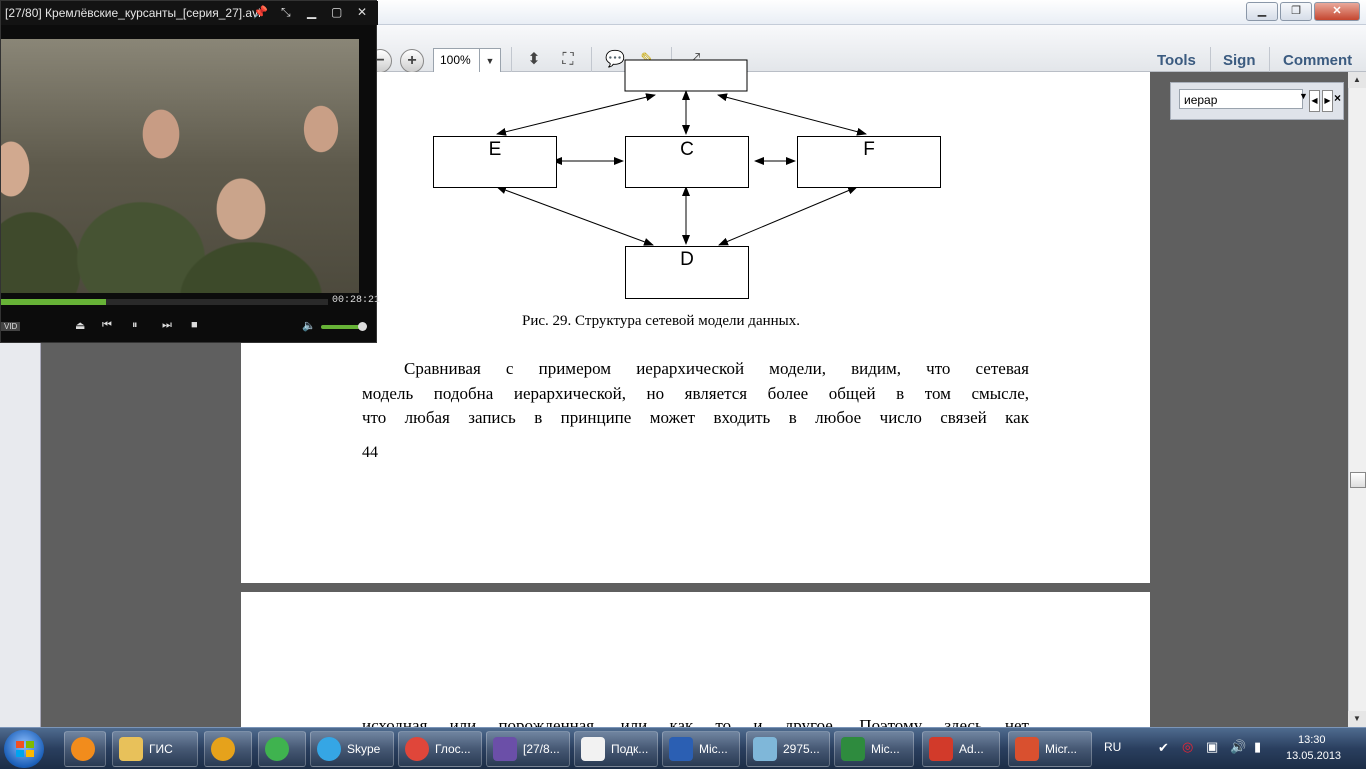  What do you see at coordinates (364, 749) in the screenshot?
I see `taskbar-item-label: Skype` at bounding box center [364, 749].